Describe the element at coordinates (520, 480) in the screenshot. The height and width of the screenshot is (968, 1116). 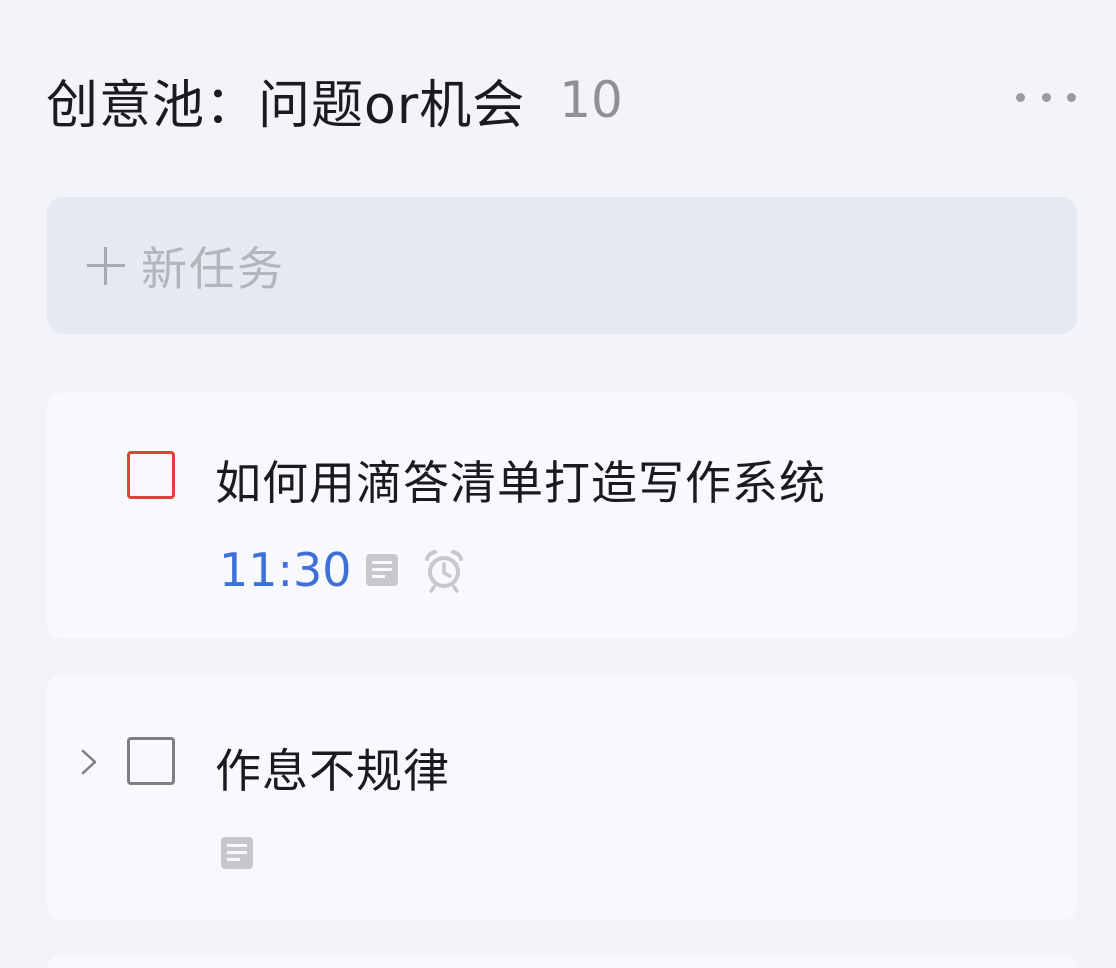
I see `task-title: 如何用滴答清单打造写作系统` at that location.